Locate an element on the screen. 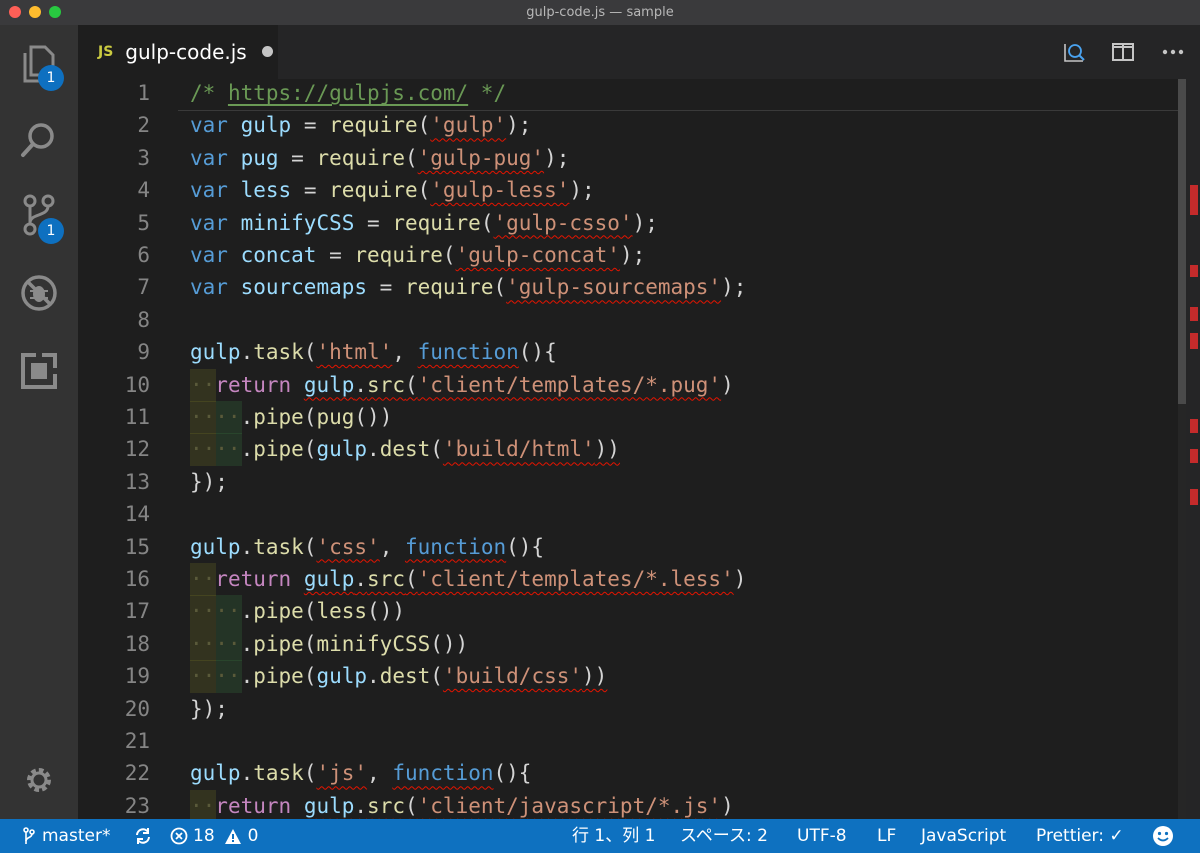  code-line: 22 gulp.task('js', function(){ is located at coordinates (628, 773).